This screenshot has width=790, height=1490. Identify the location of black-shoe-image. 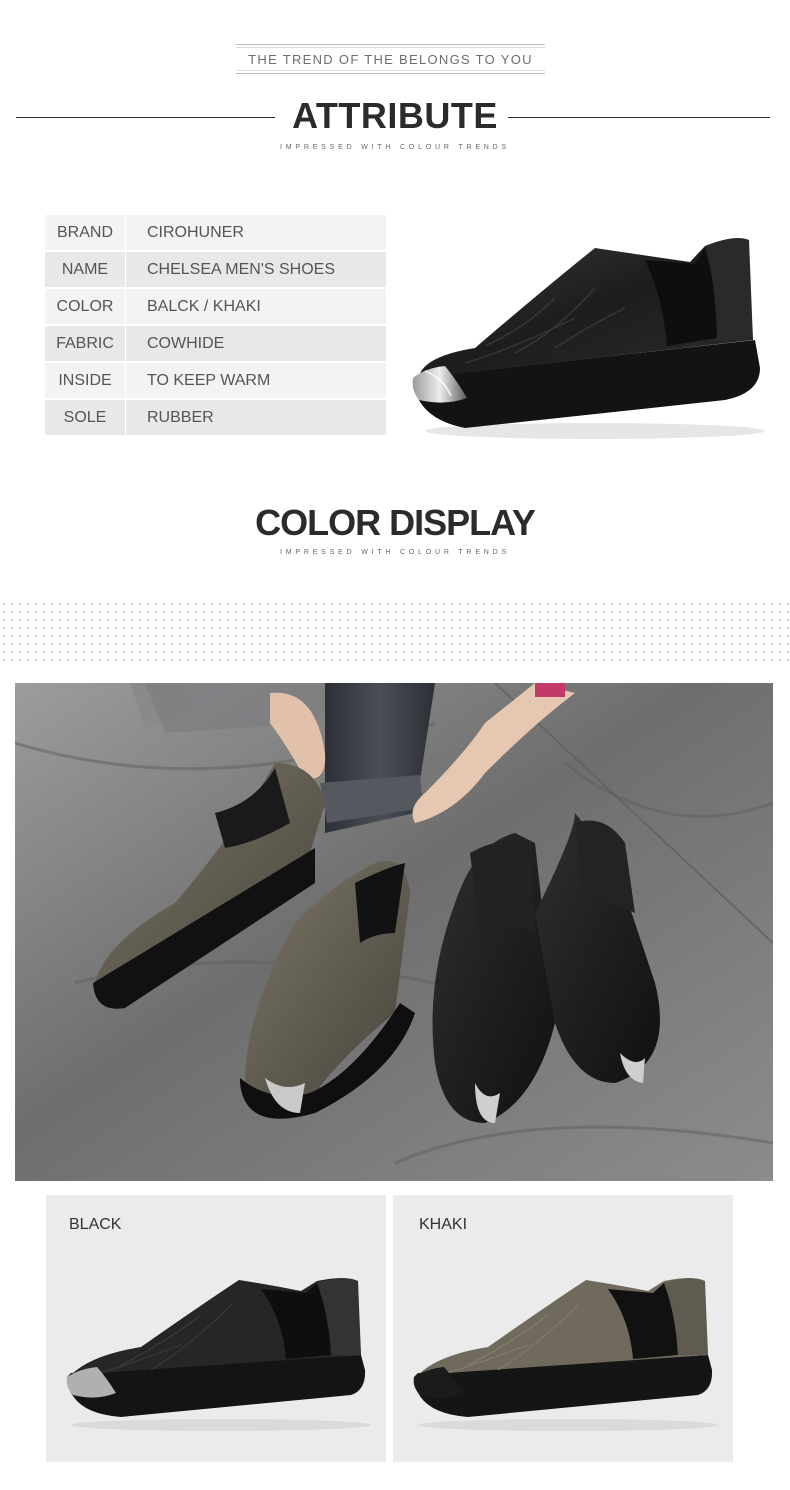
(218, 1354).